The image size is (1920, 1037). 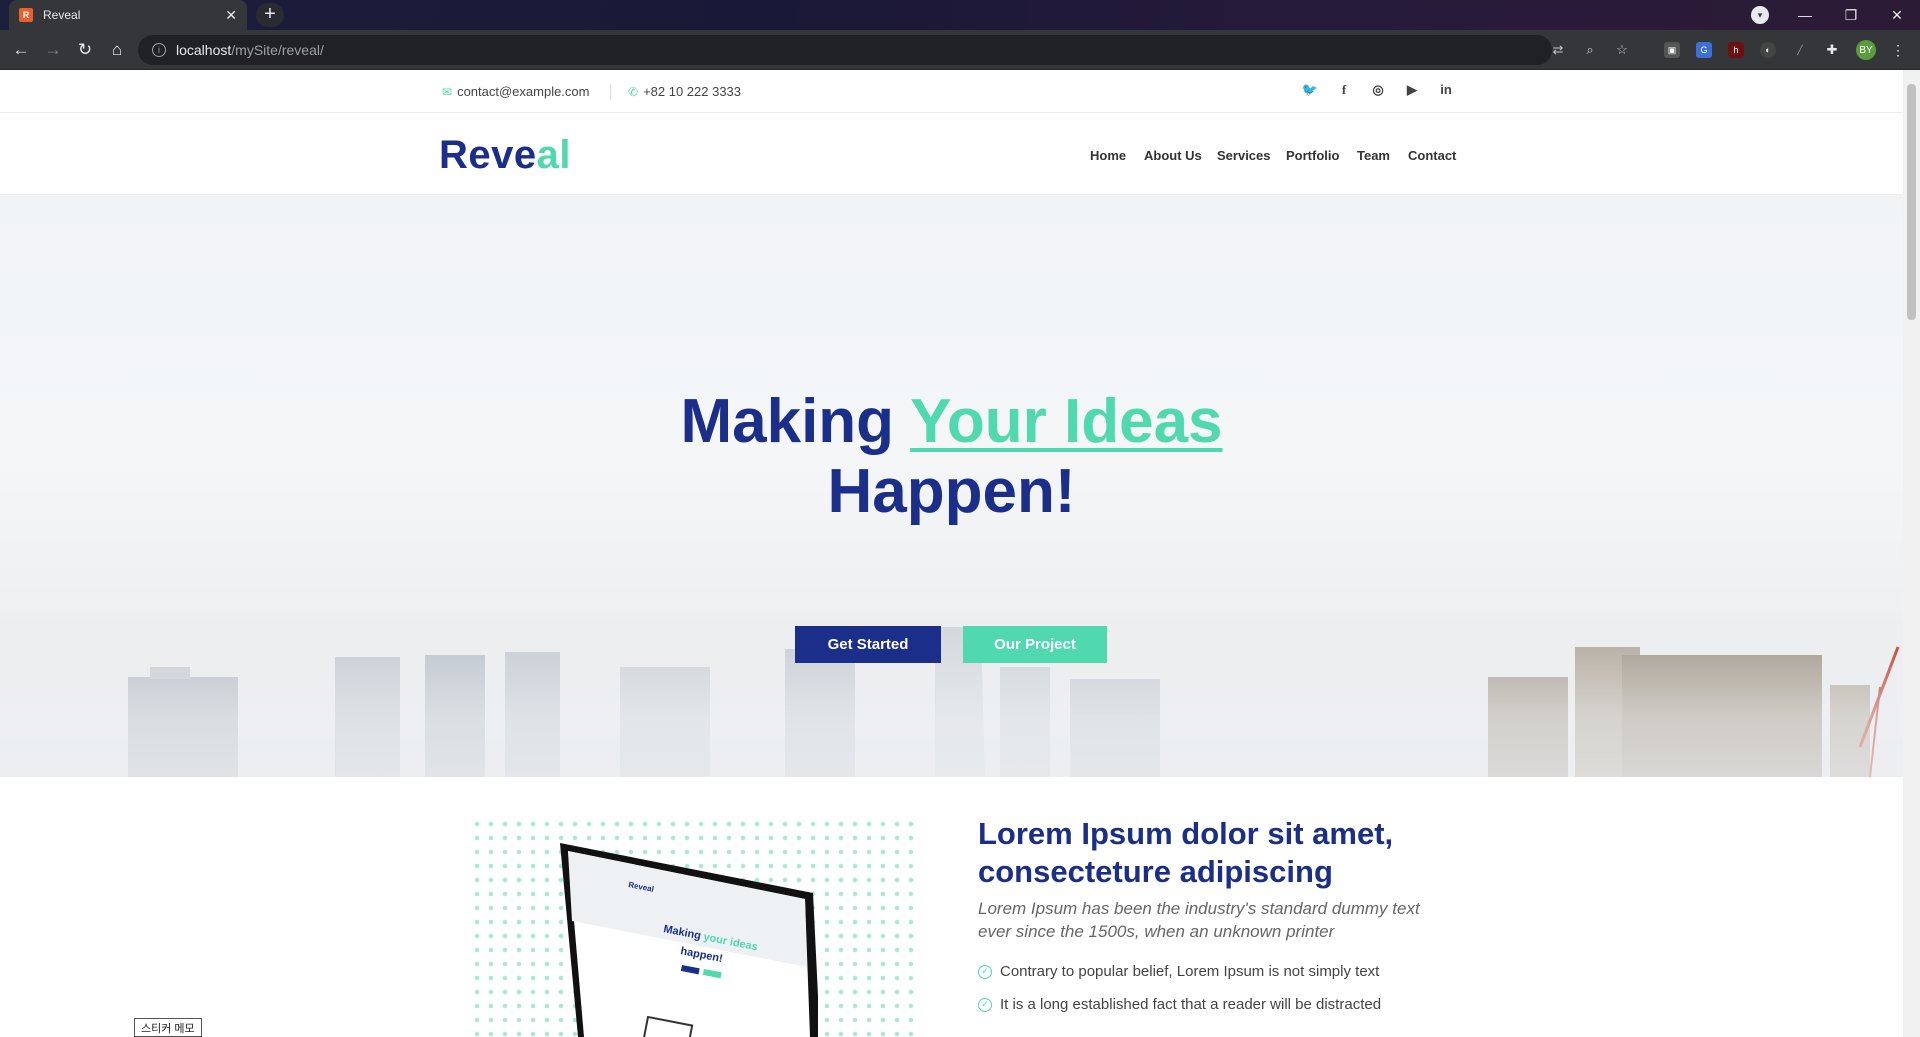 I want to click on contact-phone: ✆ +82 10 222 3333, so click(x=684, y=91).